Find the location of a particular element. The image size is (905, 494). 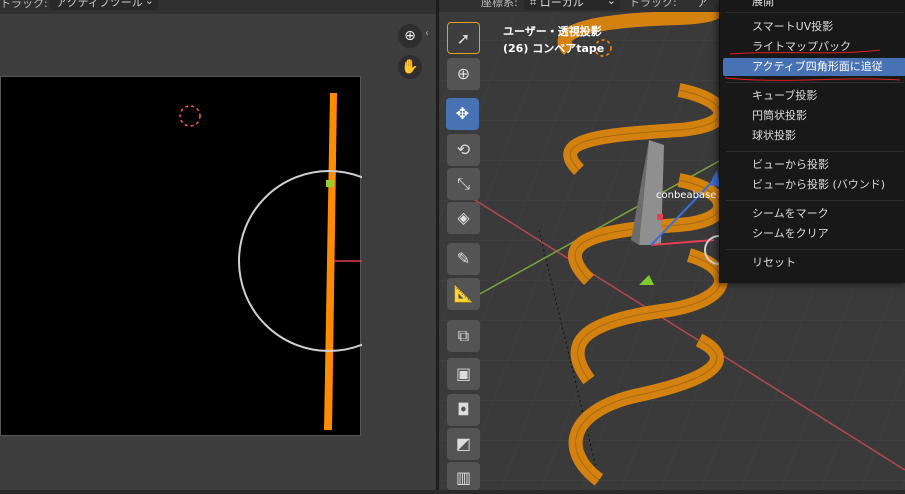

transform-orientation-icon: ⌗ is located at coordinates (535, 4).